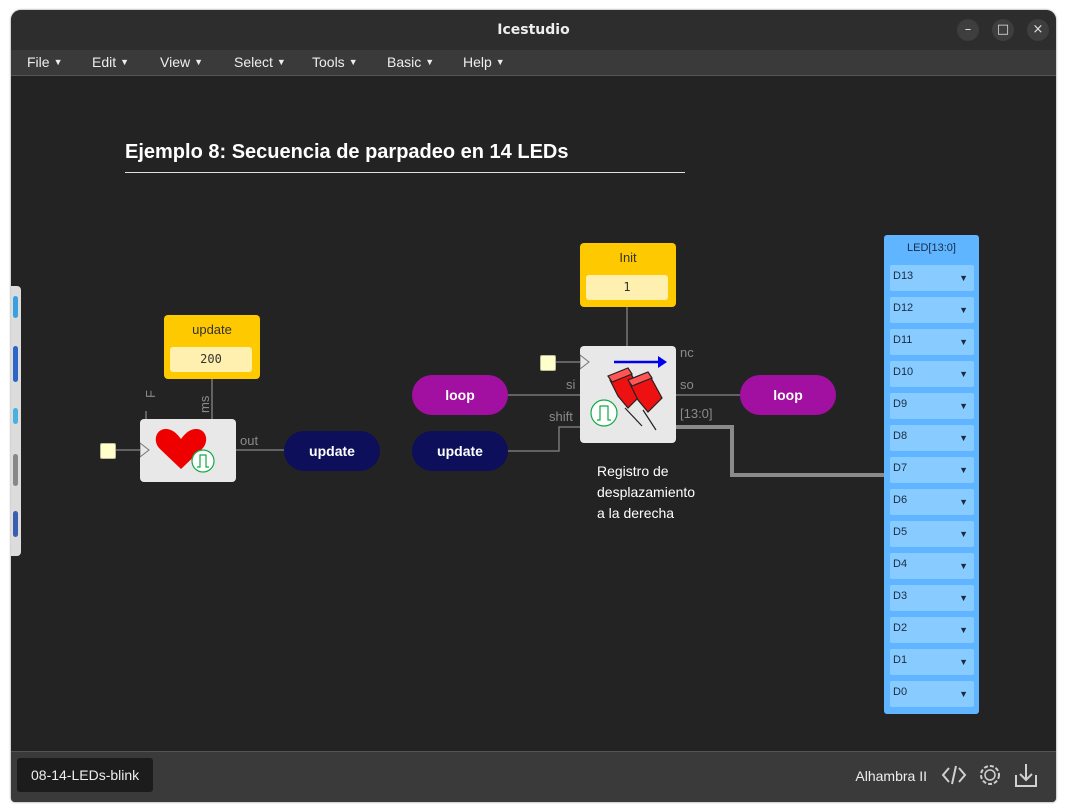  Describe the element at coordinates (968, 30) in the screenshot. I see `minimize-button: –` at that location.